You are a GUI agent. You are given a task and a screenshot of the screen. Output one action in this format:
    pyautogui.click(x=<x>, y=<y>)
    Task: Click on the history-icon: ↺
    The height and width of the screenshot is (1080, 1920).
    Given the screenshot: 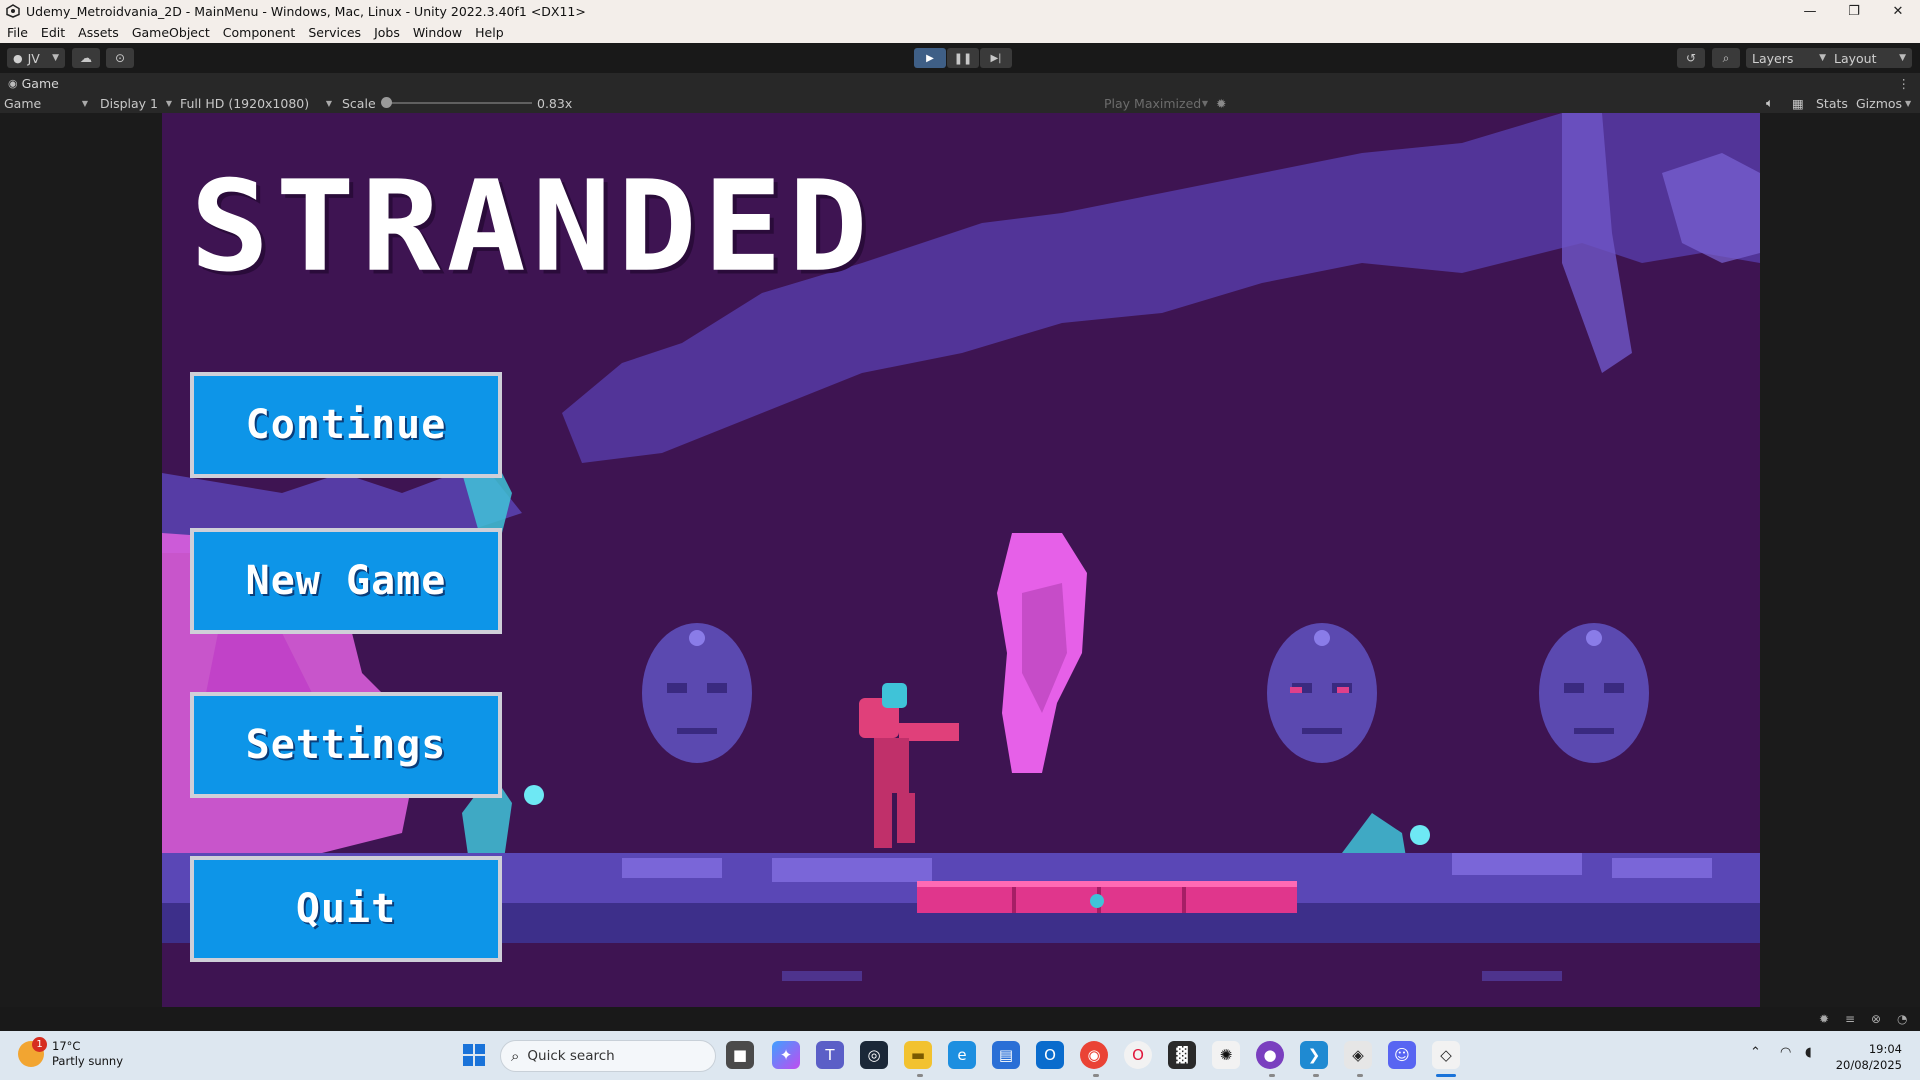 What is the action you would take?
    pyautogui.click(x=1691, y=58)
    